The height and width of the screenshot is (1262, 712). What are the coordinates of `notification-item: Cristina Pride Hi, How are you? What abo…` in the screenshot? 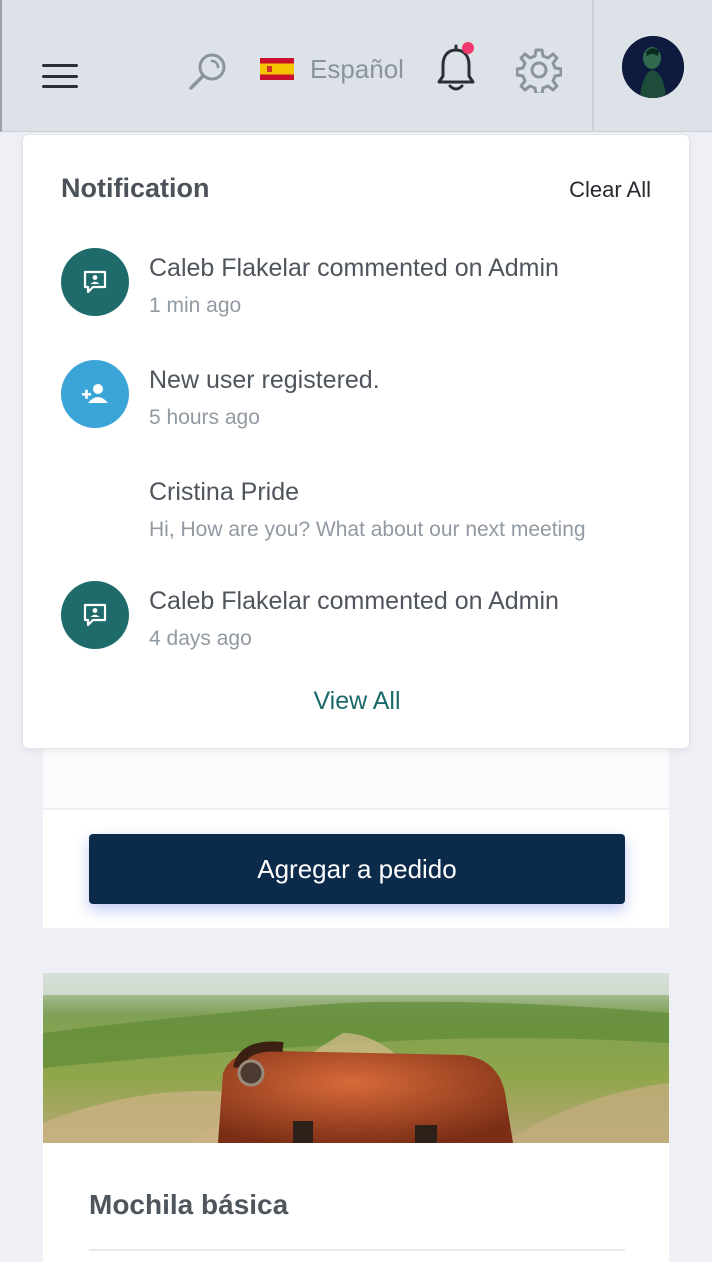 It's located at (361, 512).